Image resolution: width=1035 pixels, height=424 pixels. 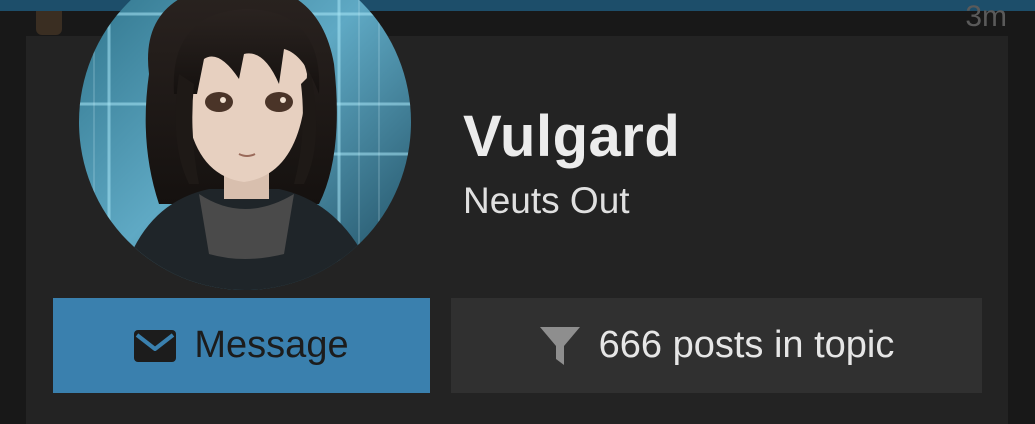 I want to click on username: Vulgard, so click(x=571, y=136).